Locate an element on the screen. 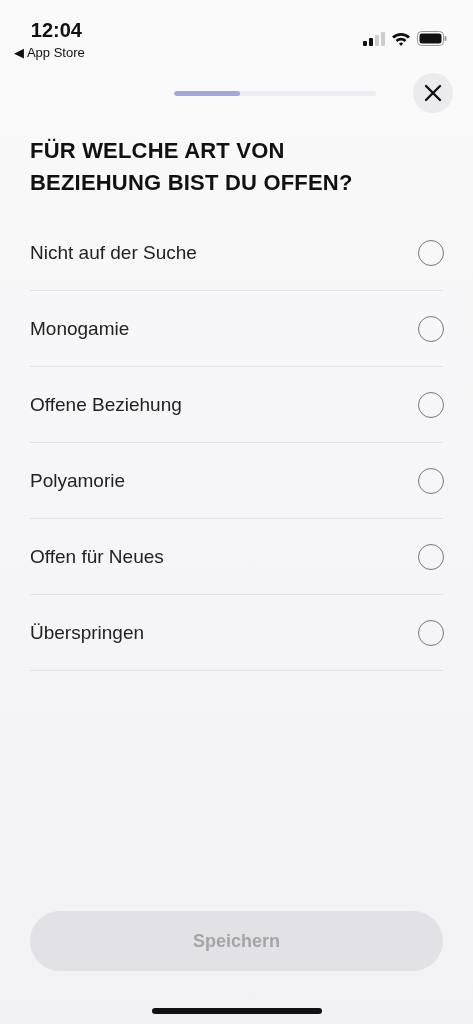 The image size is (473, 1024). status-time: 12:04 is located at coordinates (56, 30).